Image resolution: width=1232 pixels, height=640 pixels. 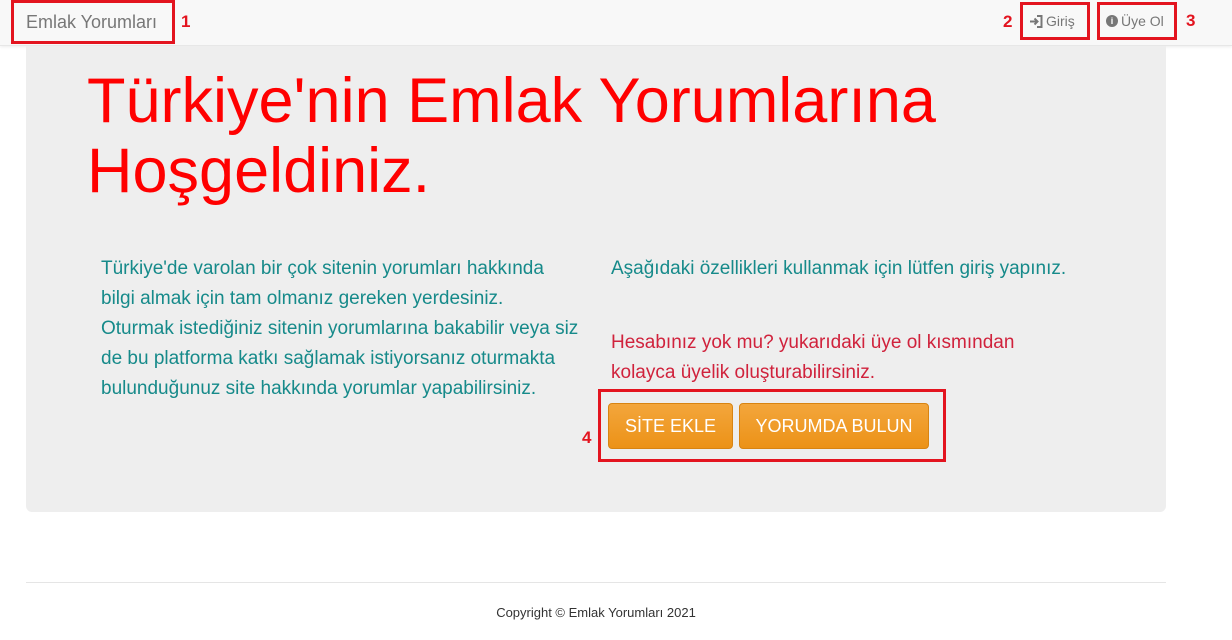 What do you see at coordinates (596, 612) in the screenshot?
I see `footer-copyright: Copyright © Emlak Yorumları 2021` at bounding box center [596, 612].